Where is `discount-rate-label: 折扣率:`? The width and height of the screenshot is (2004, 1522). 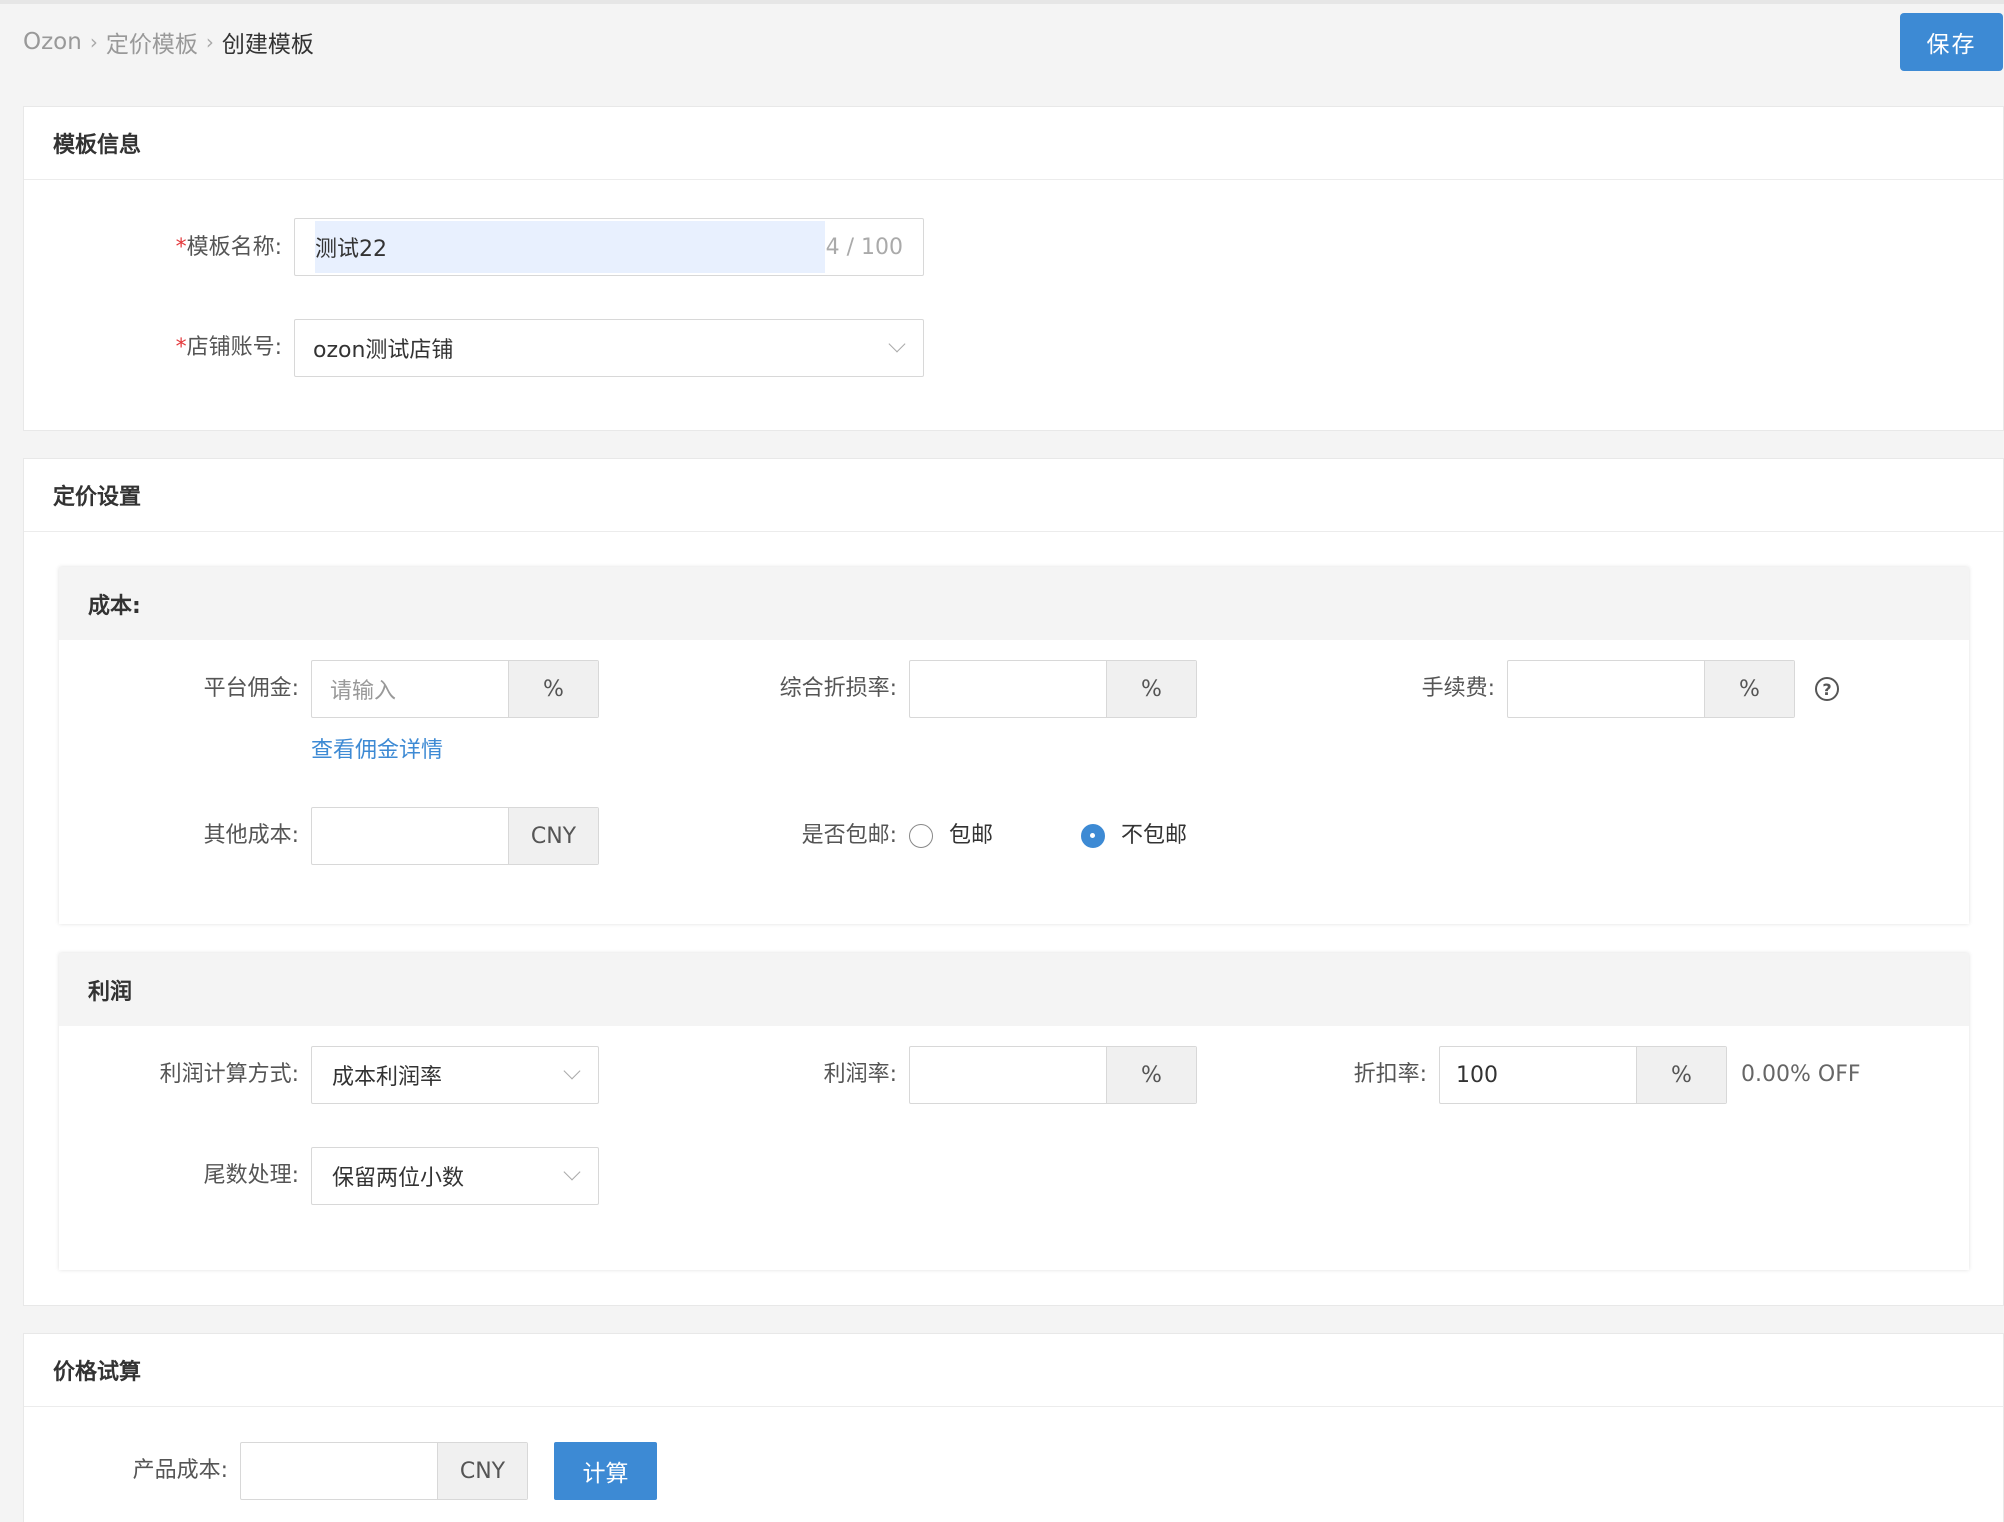 discount-rate-label: 折扣率: is located at coordinates (1390, 1074).